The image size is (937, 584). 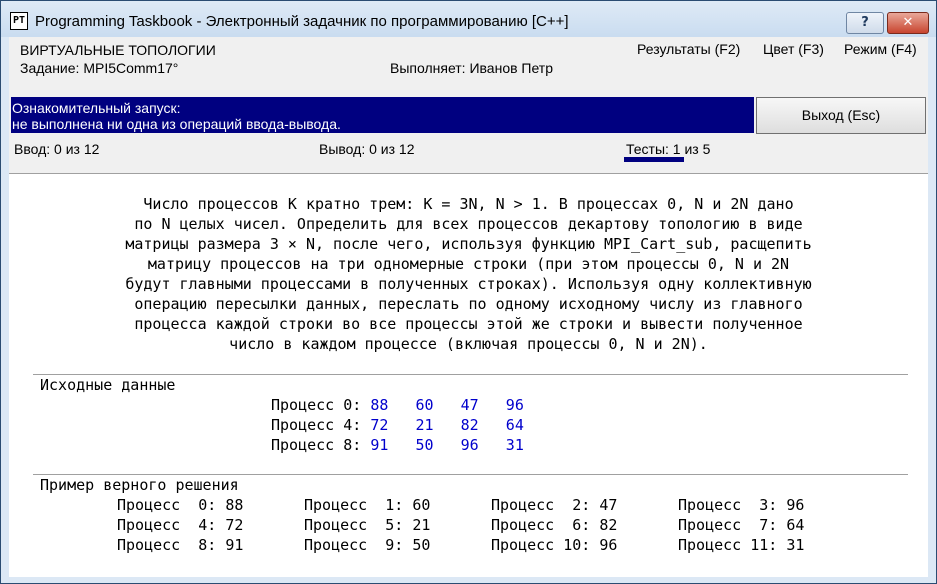 What do you see at coordinates (741, 545) in the screenshot?
I see `example-cell: Процесс 11: 31` at bounding box center [741, 545].